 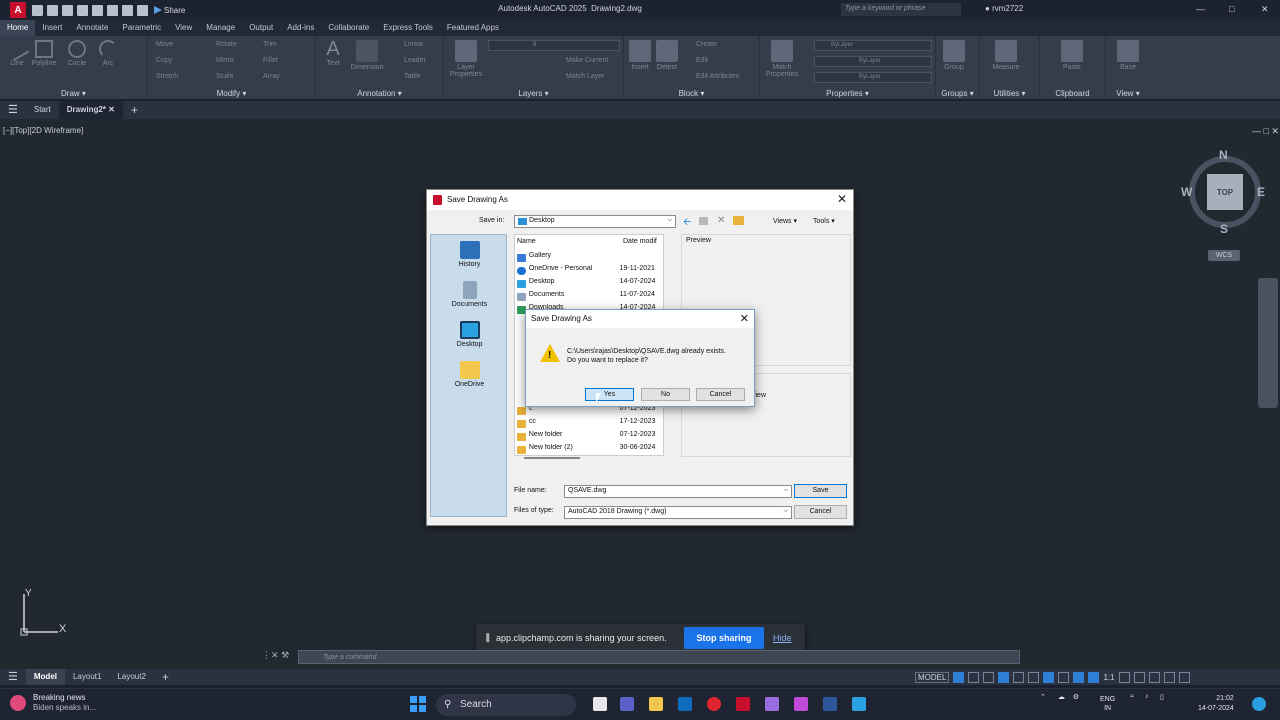 I want to click on confirm-cancel-button: Cancel, so click(x=720, y=394).